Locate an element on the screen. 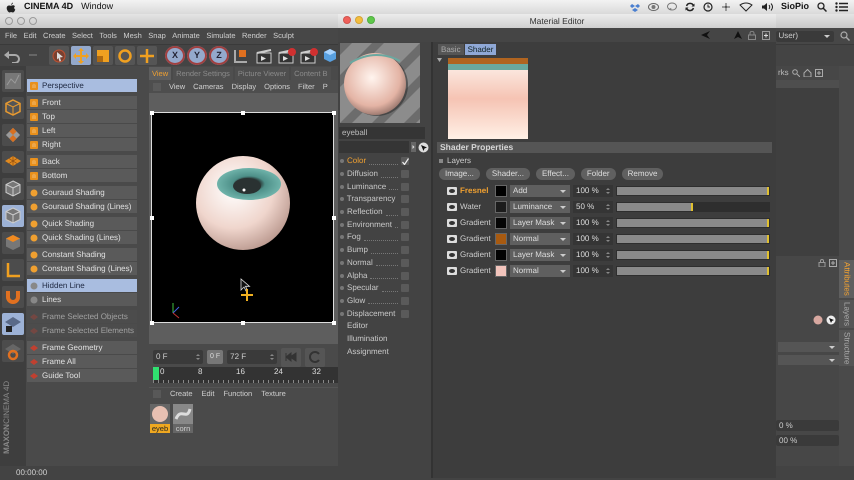  axis-lock-button: Y is located at coordinates (197, 55).